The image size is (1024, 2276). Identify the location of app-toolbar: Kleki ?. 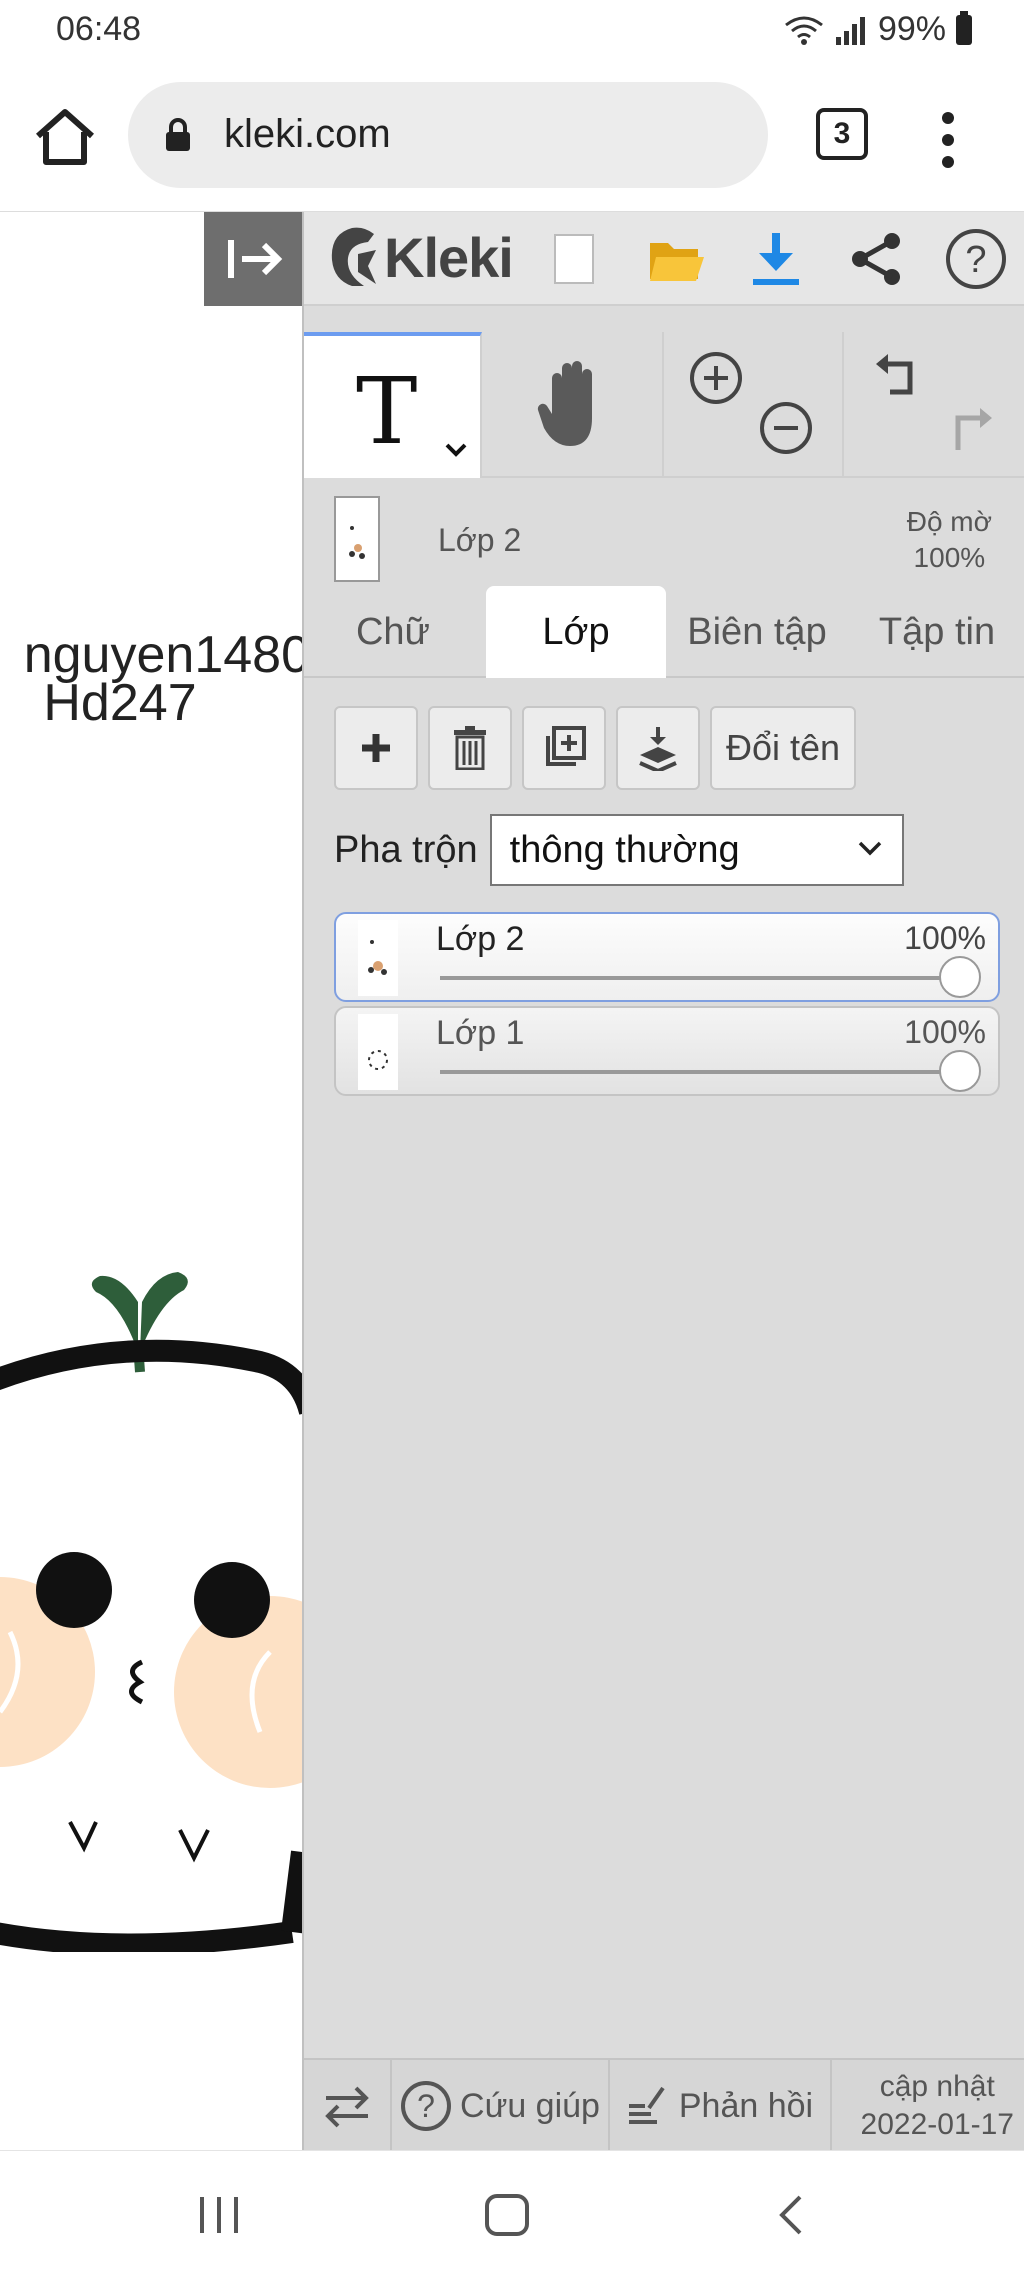
(664, 259).